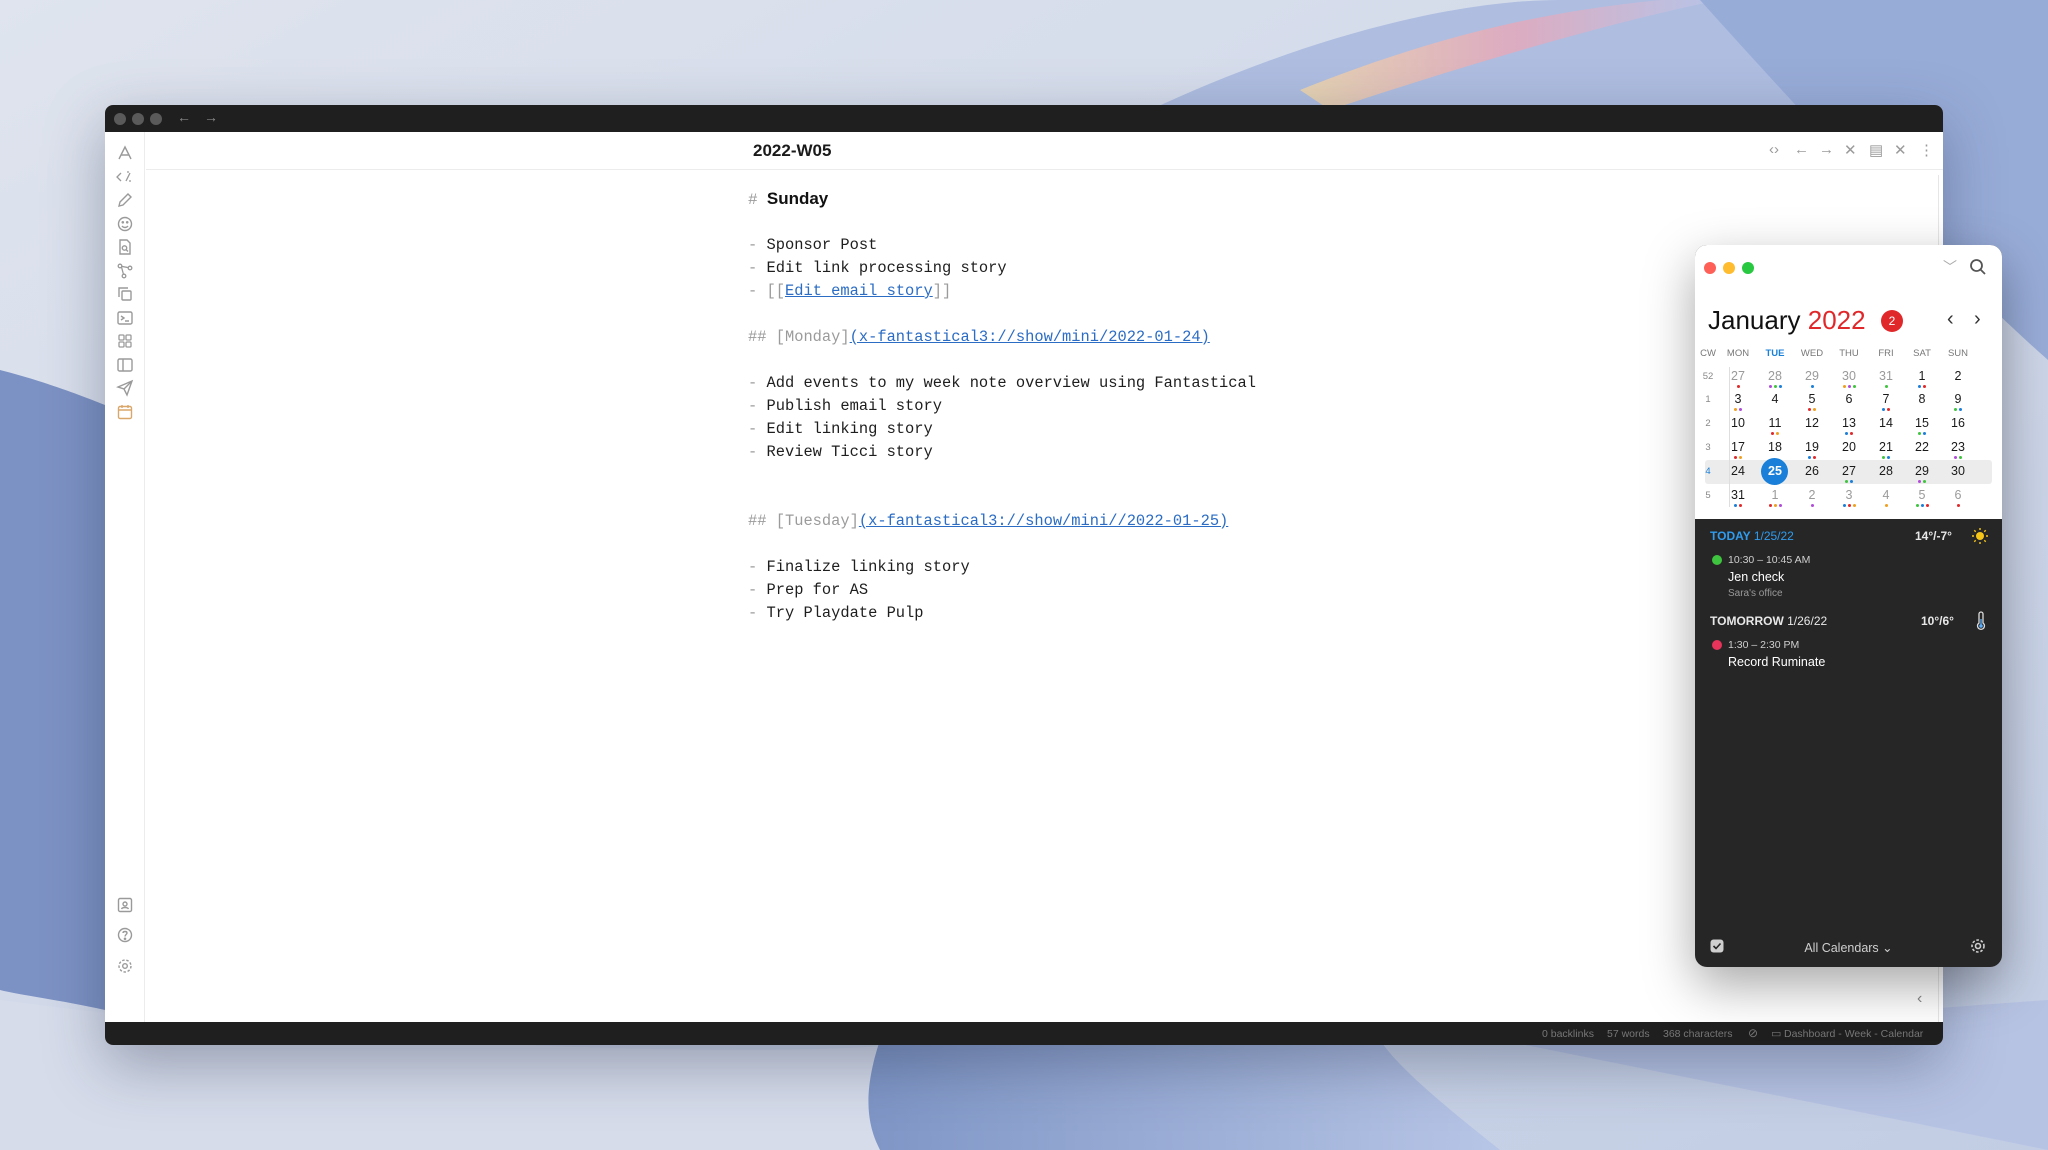  What do you see at coordinates (840, 452) in the screenshot?
I see `list-item: - Review Ticci story` at bounding box center [840, 452].